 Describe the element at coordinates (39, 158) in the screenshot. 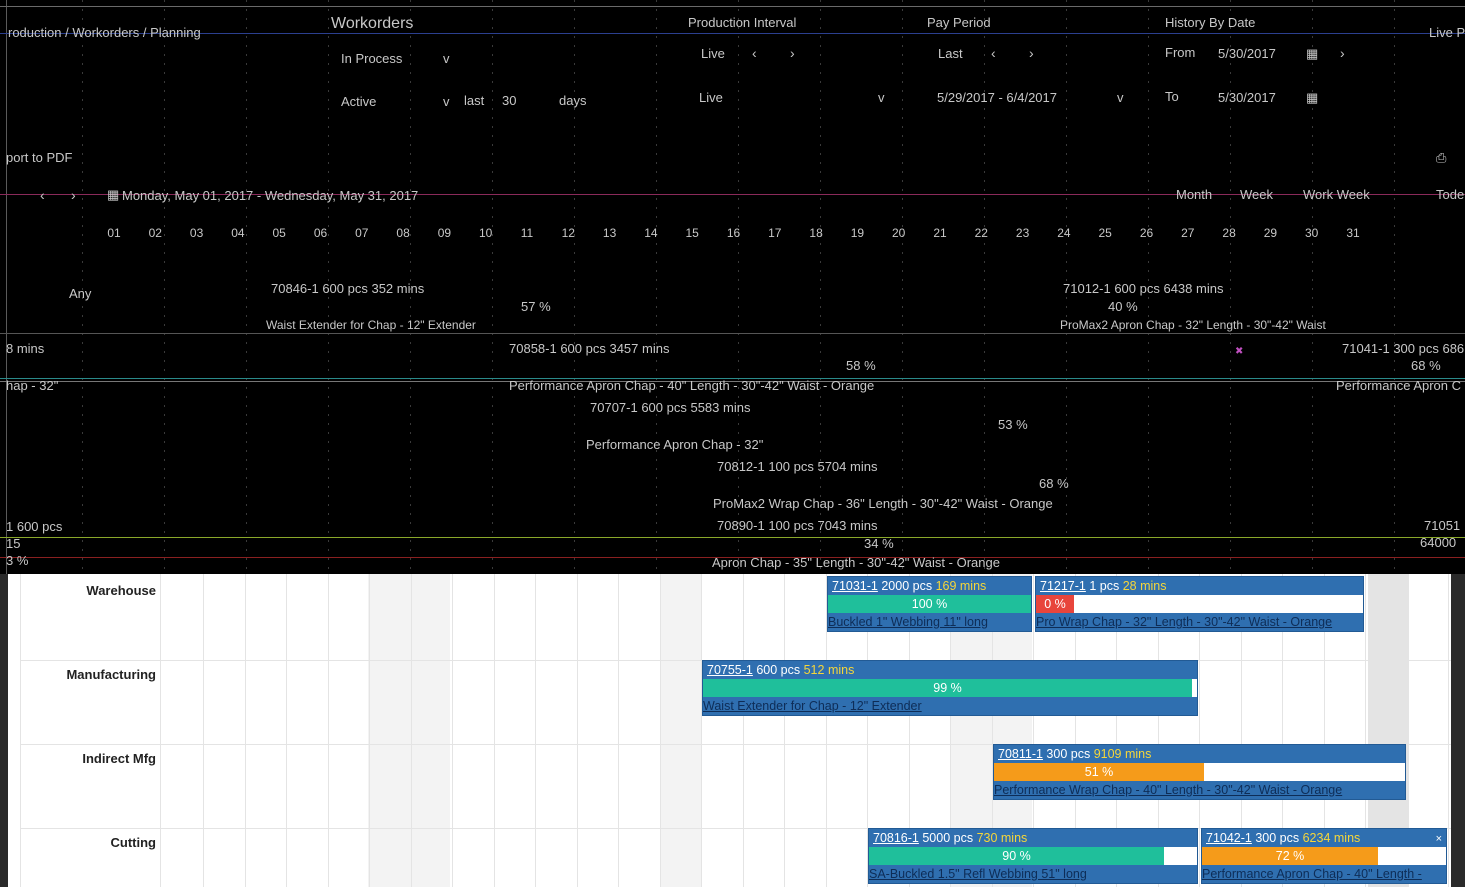

I see `export-pdf-link: port to PDF` at that location.